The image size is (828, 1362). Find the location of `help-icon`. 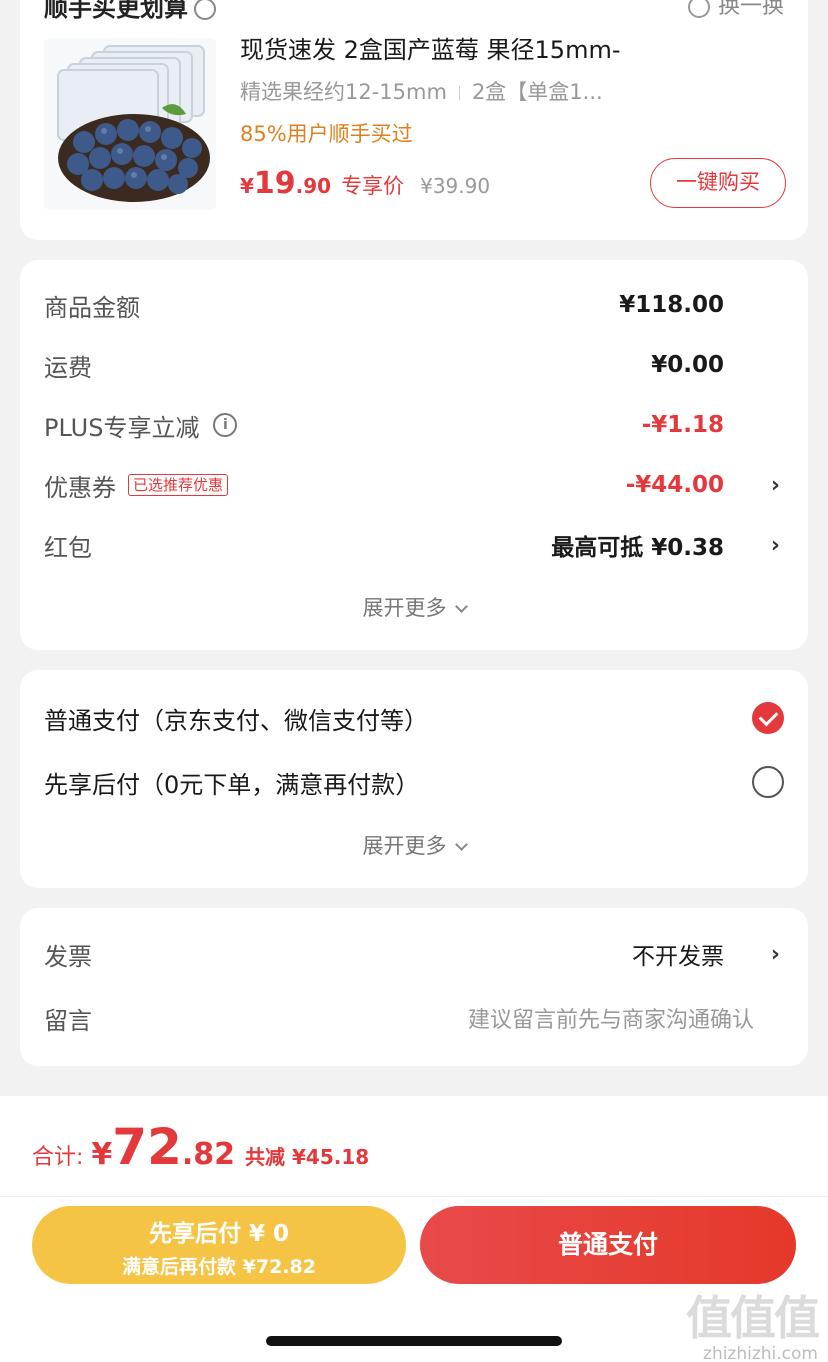

help-icon is located at coordinates (205, 10).